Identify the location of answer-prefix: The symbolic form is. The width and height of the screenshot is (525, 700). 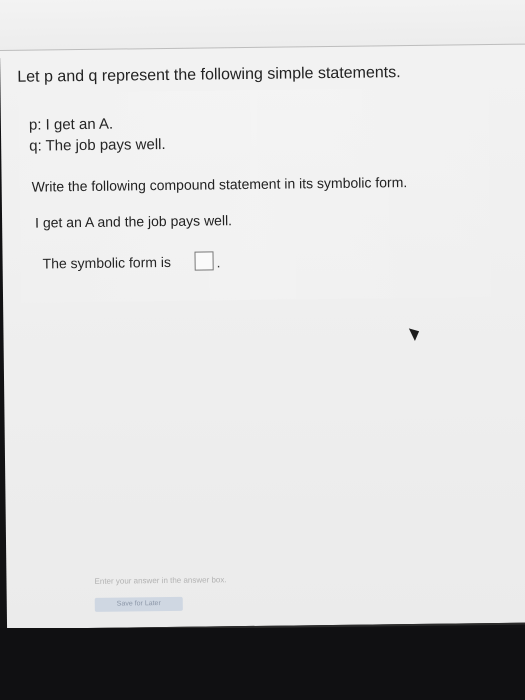
(107, 262).